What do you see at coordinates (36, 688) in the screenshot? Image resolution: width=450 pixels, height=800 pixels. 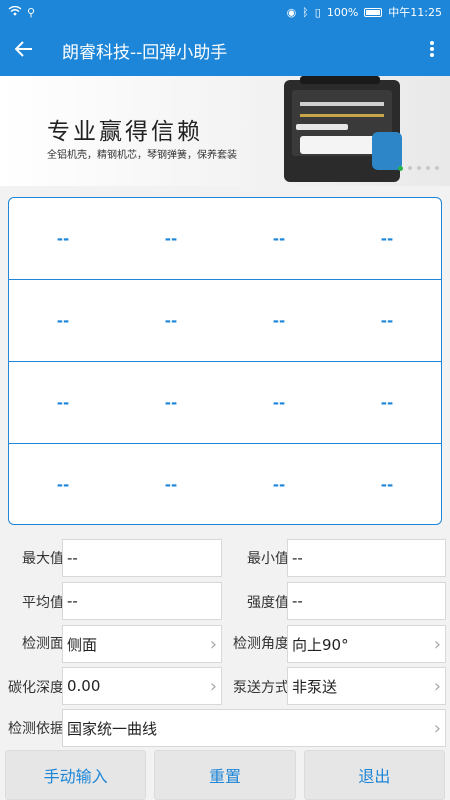 I see `carbonation-label: 碳化深度` at bounding box center [36, 688].